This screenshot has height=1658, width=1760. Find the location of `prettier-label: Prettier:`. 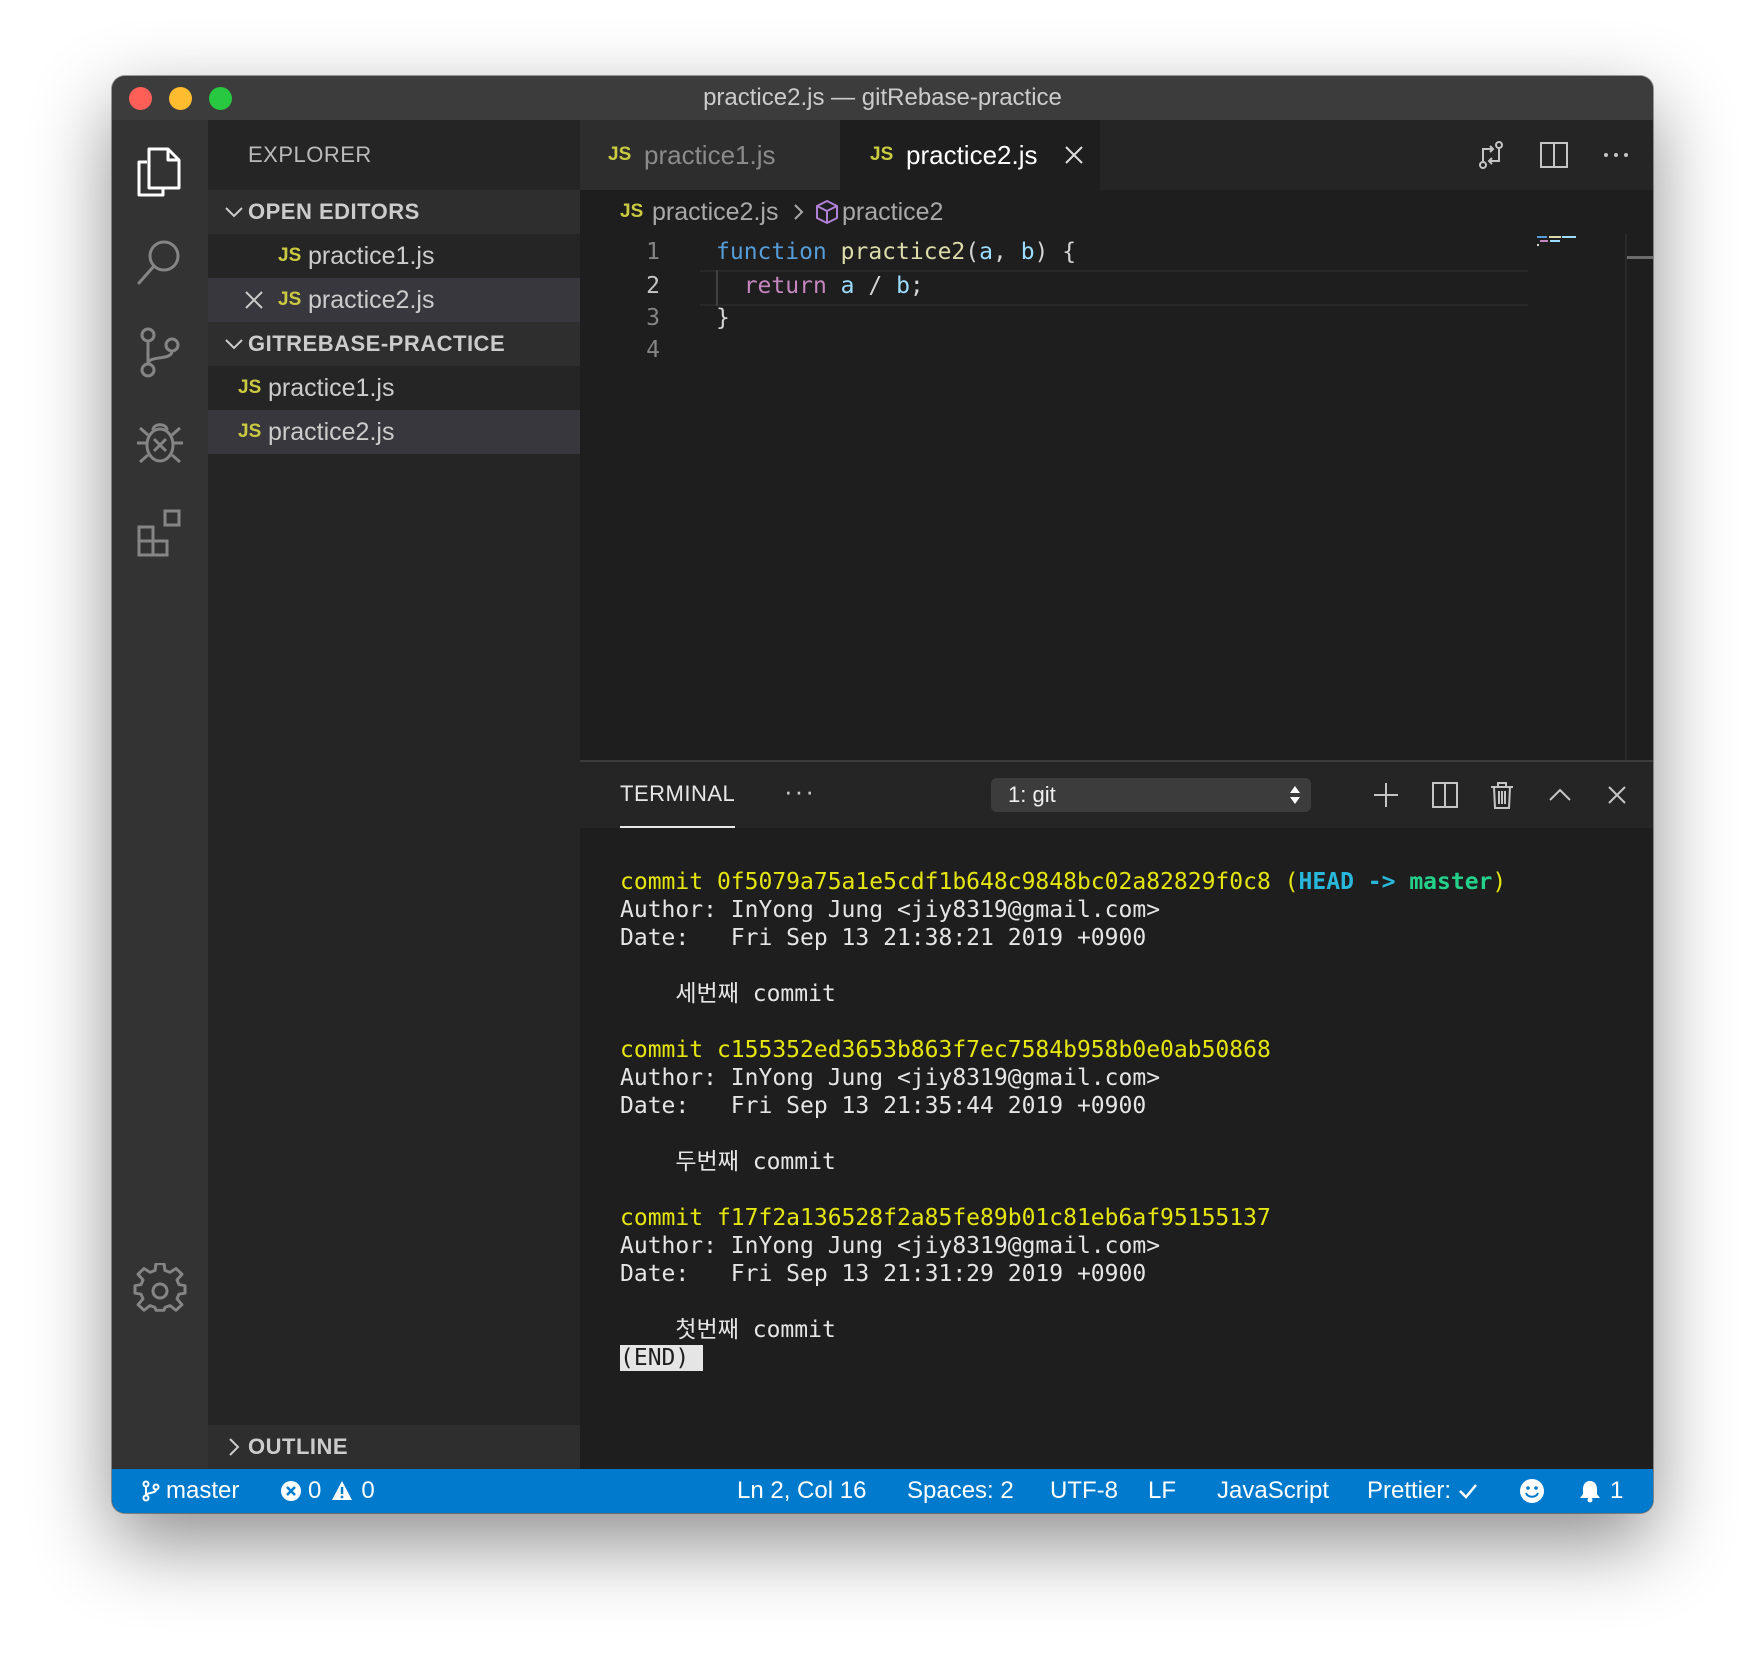

prettier-label: Prettier: is located at coordinates (1409, 1490).